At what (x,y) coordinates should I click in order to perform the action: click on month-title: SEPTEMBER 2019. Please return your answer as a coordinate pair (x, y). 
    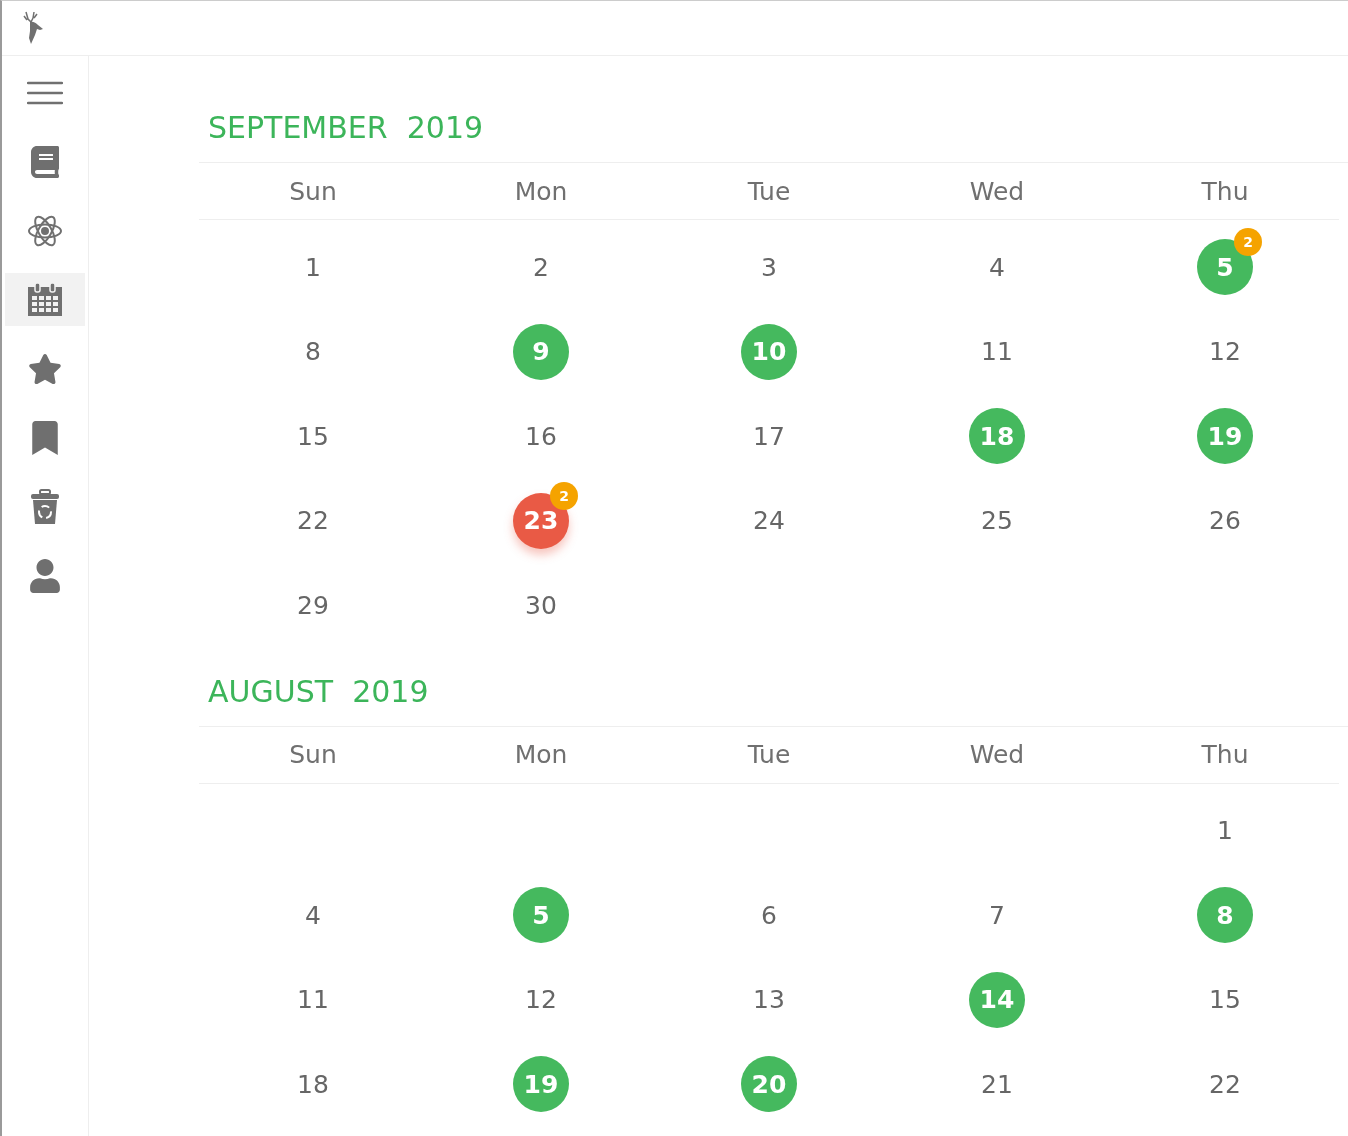
    Looking at the image, I should click on (346, 128).